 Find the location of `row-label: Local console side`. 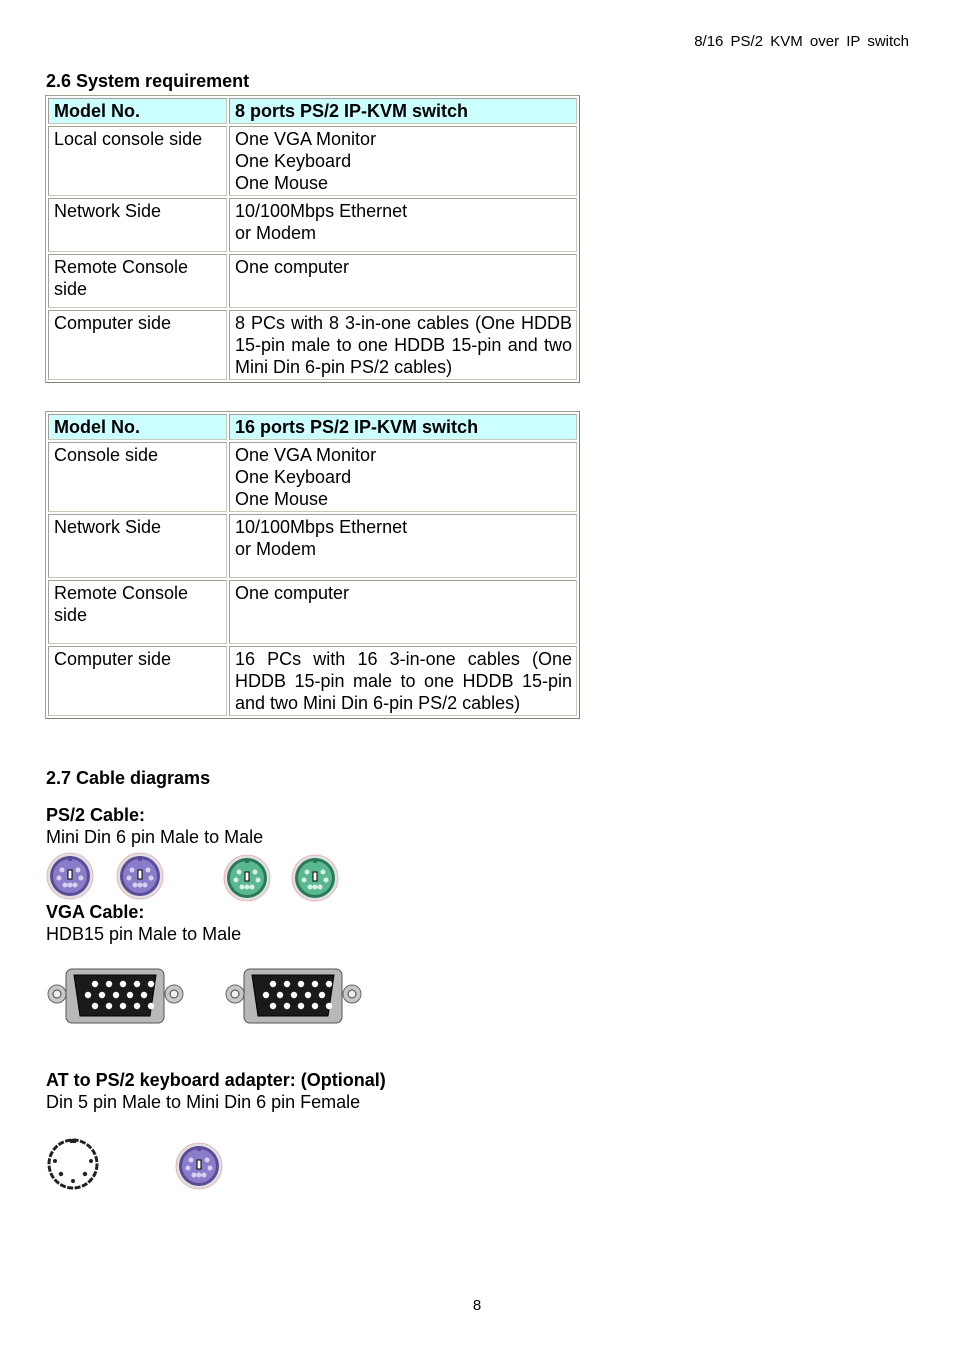

row-label: Local console side is located at coordinates (137, 161).